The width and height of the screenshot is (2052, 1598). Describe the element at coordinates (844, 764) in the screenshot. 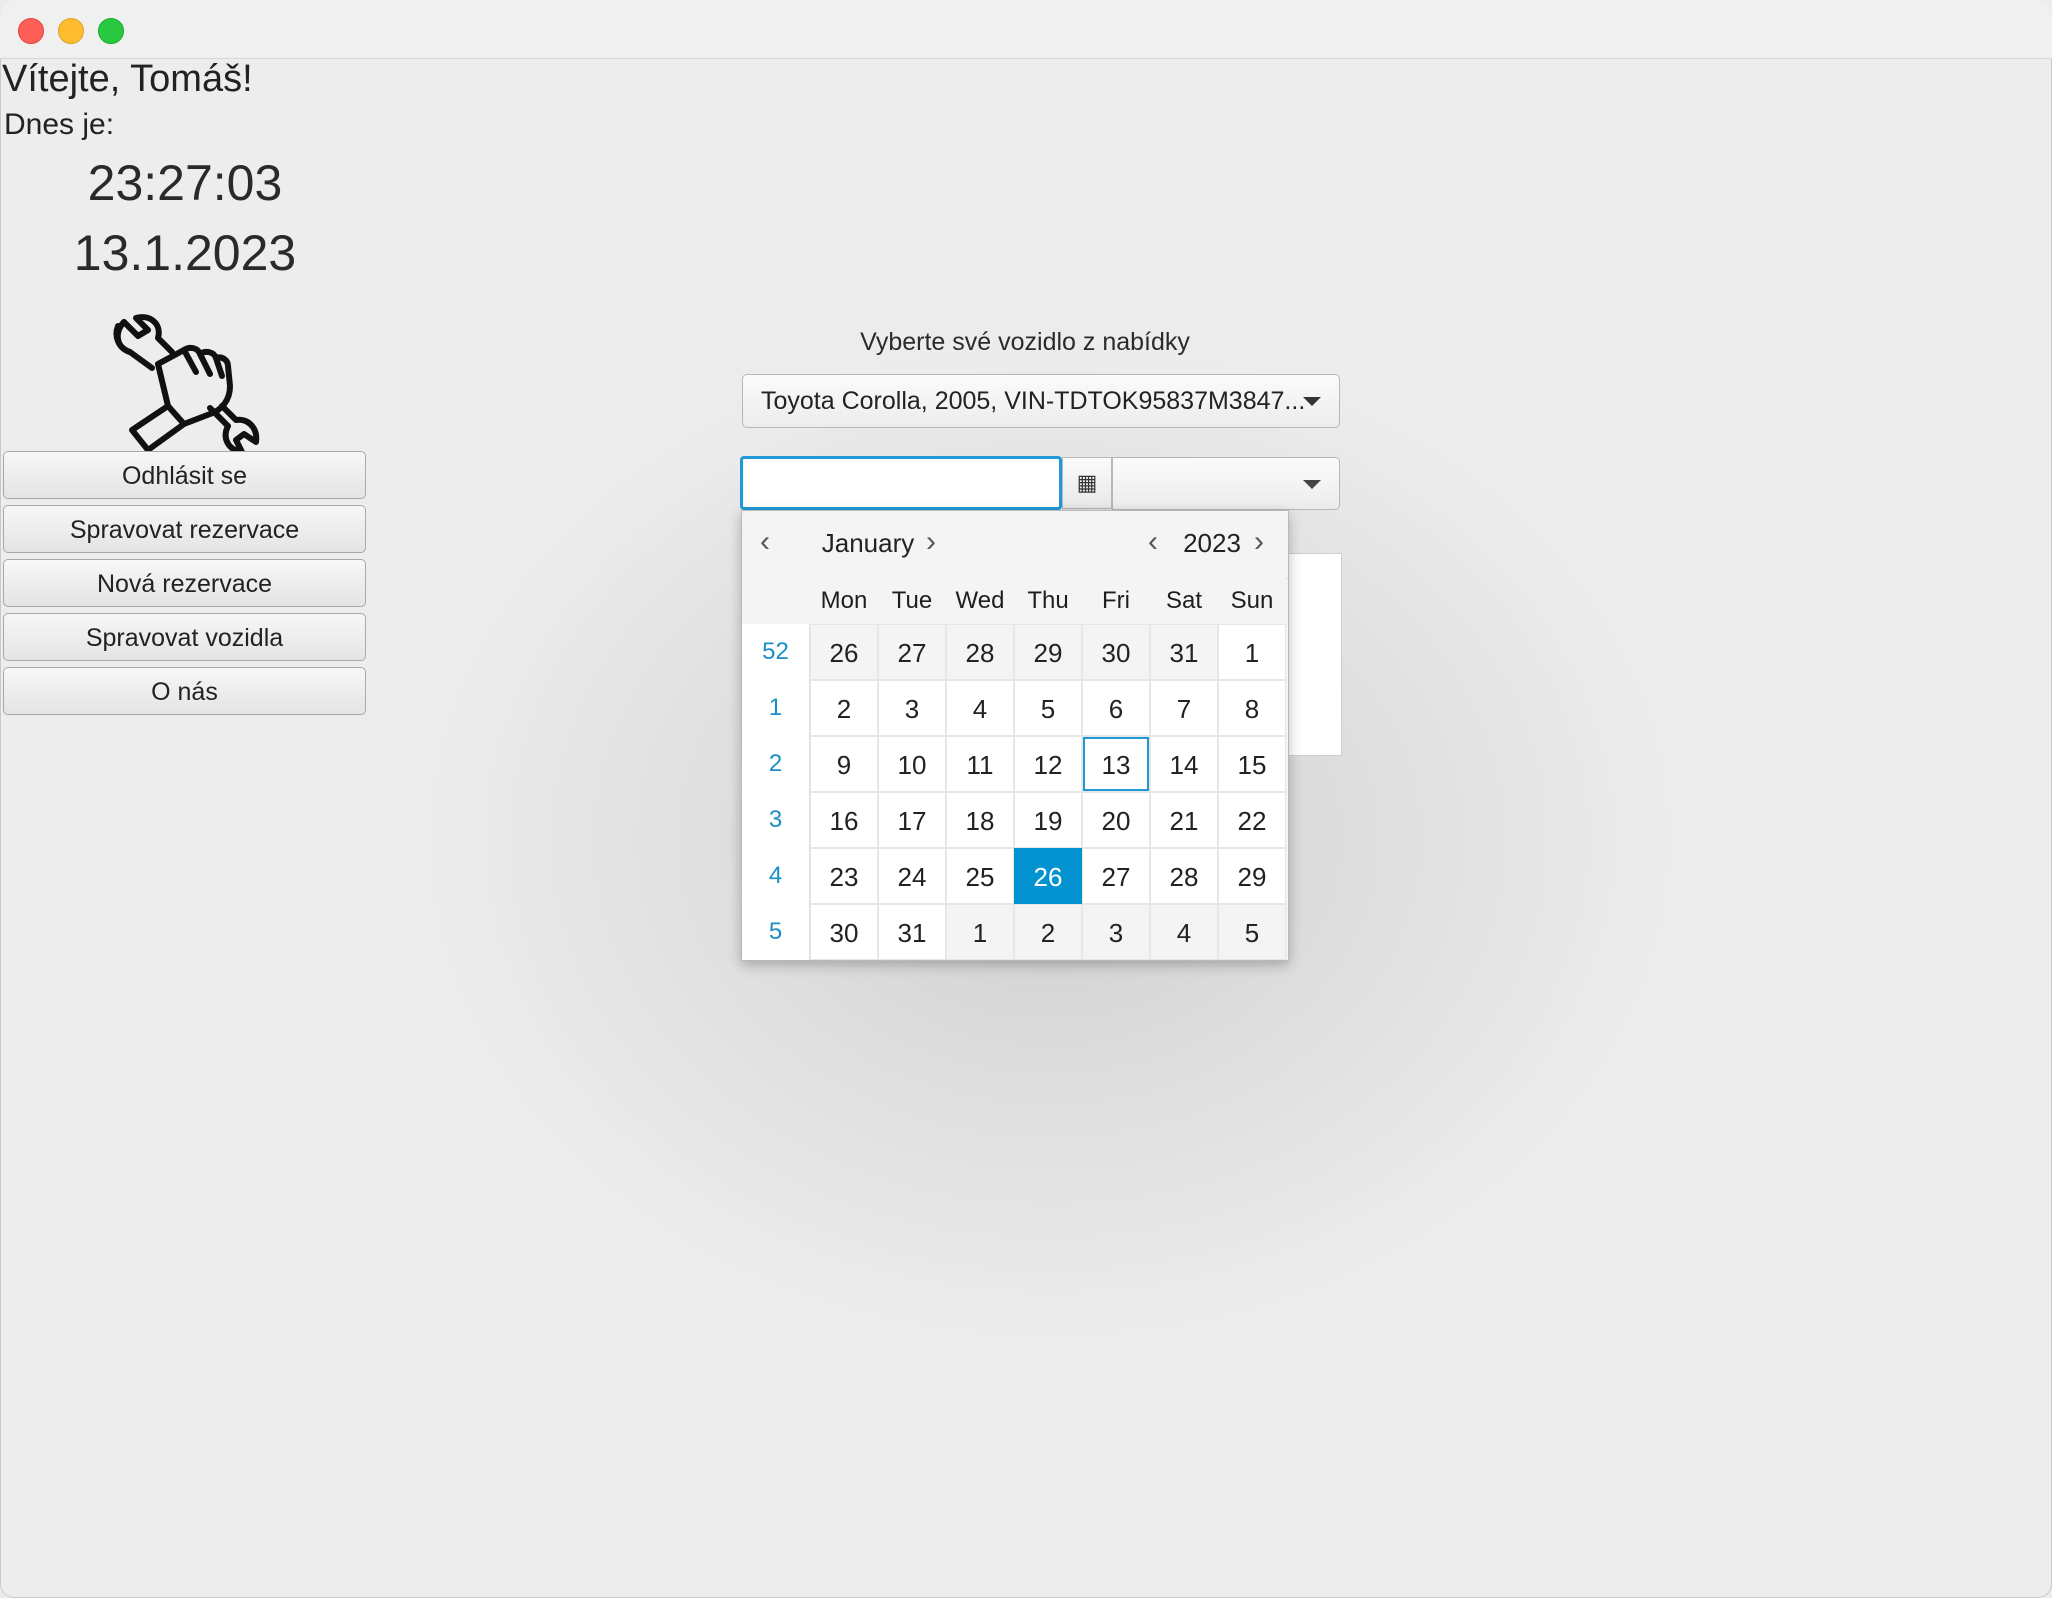

I see `calendar-day: 9` at that location.